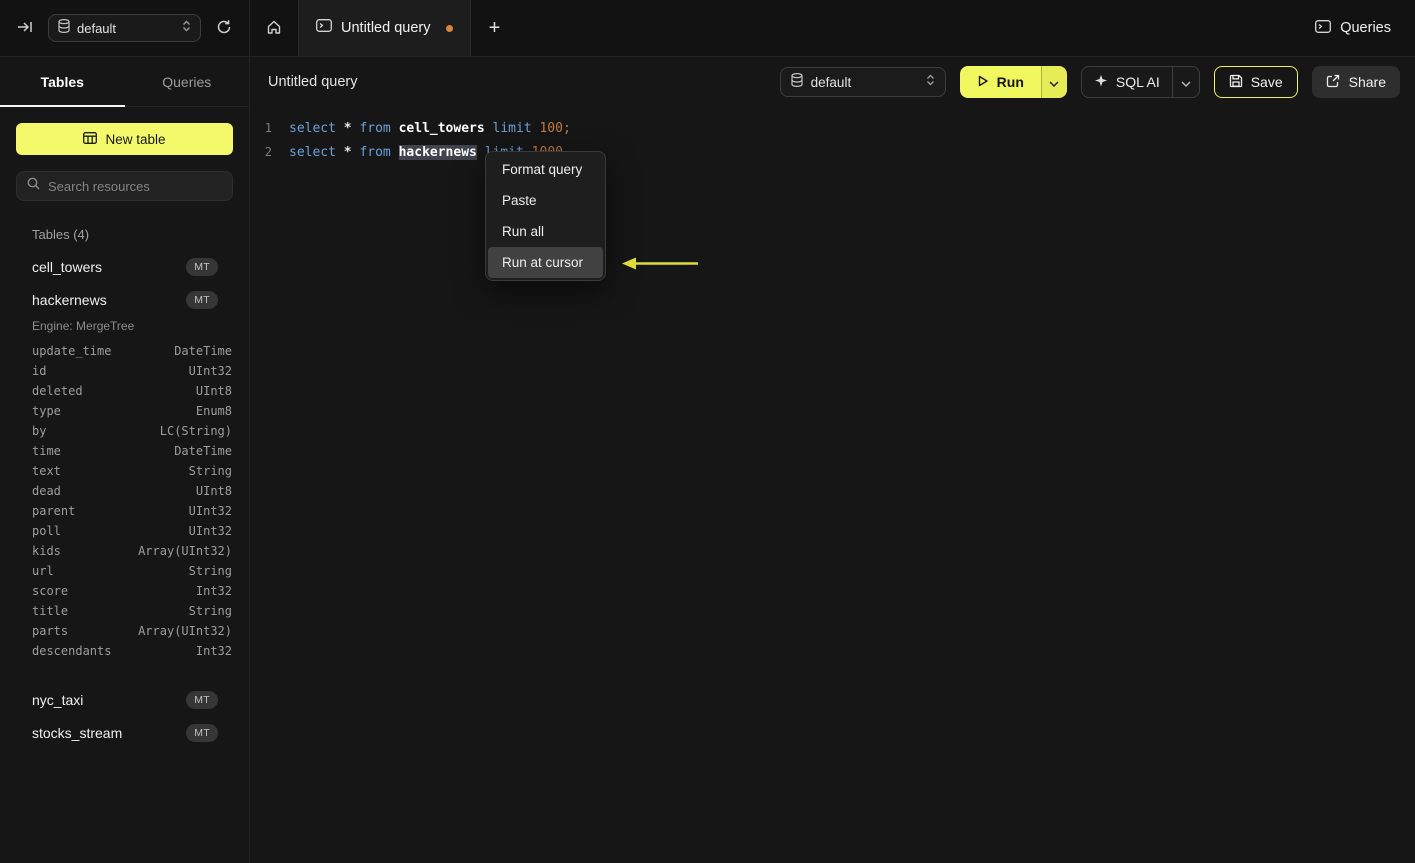  Describe the element at coordinates (1053, 82) in the screenshot. I see `run-options-button` at that location.